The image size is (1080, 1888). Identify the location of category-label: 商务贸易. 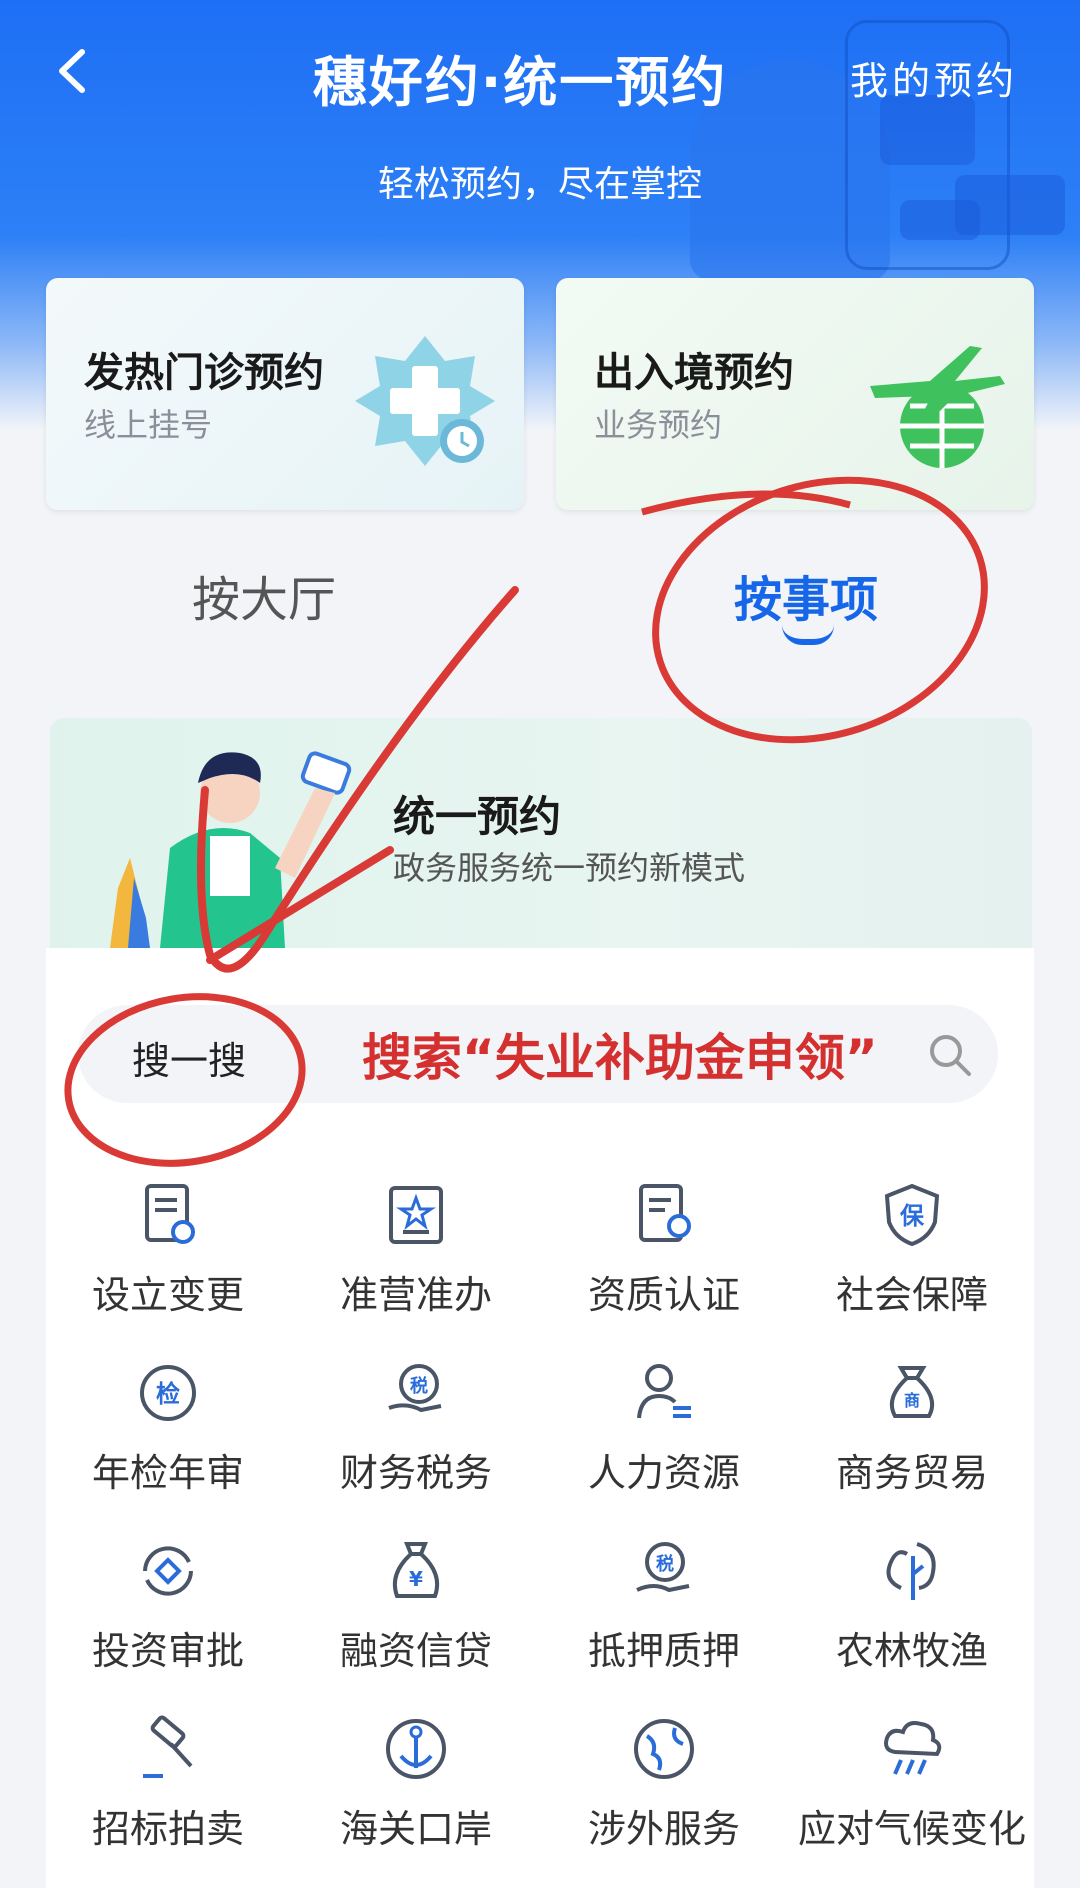
(911, 1473).